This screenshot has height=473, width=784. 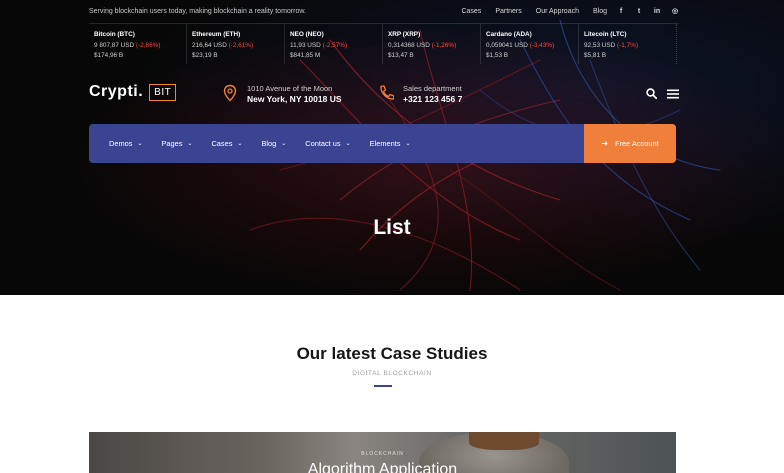 I want to click on ticker-change: (-2,61%), so click(x=241, y=45).